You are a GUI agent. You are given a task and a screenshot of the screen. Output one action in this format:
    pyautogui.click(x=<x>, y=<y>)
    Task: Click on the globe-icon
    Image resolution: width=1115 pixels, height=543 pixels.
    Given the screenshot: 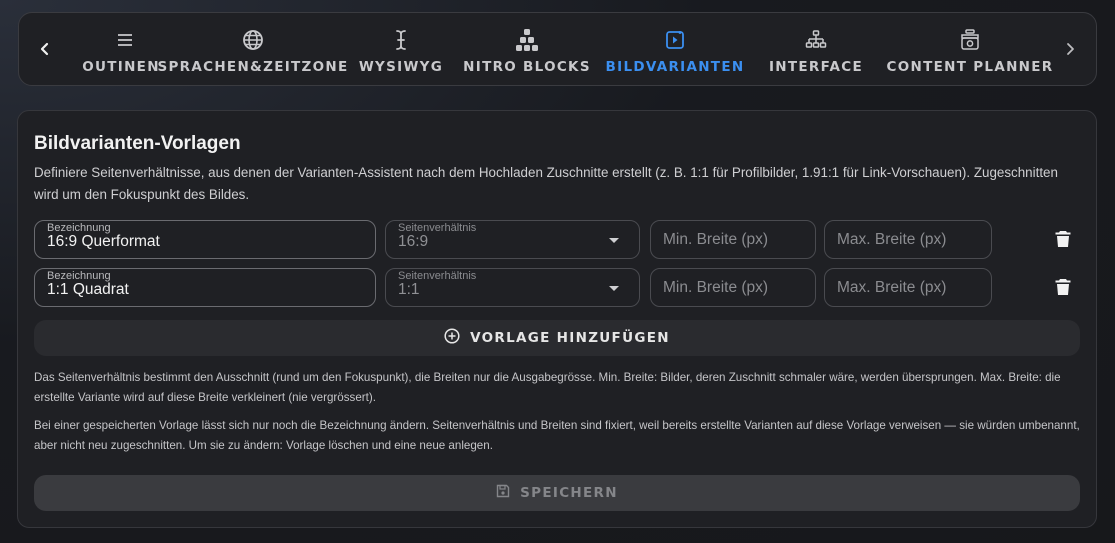 What is the action you would take?
    pyautogui.click(x=253, y=40)
    